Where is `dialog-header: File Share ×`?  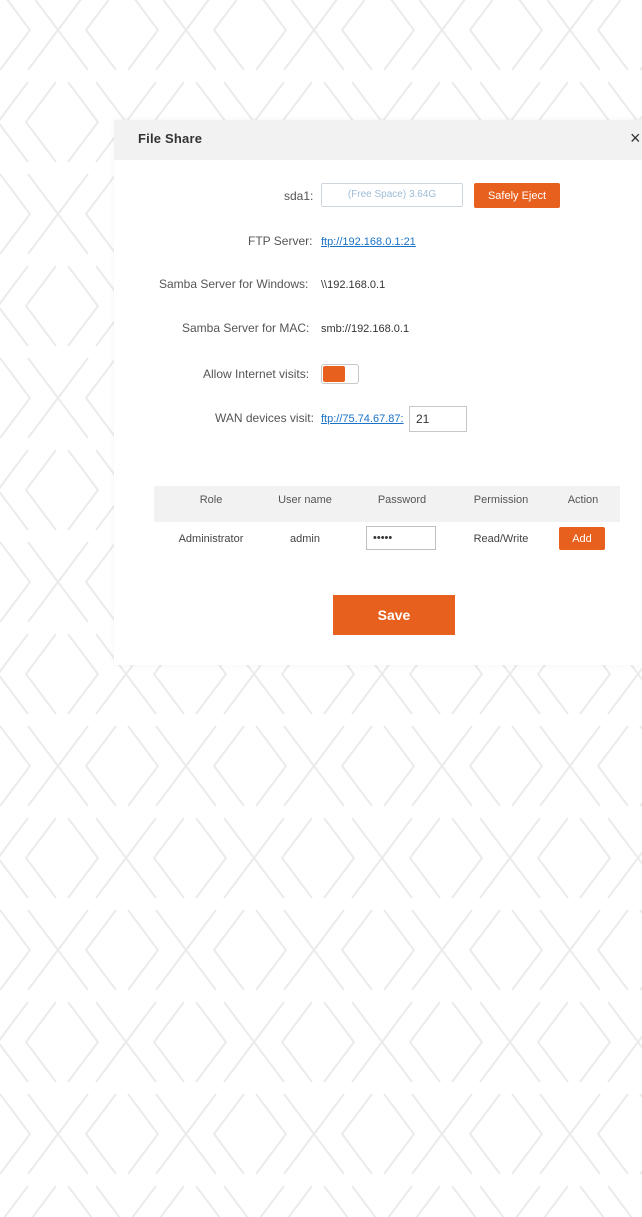 dialog-header: File Share × is located at coordinates (378, 140).